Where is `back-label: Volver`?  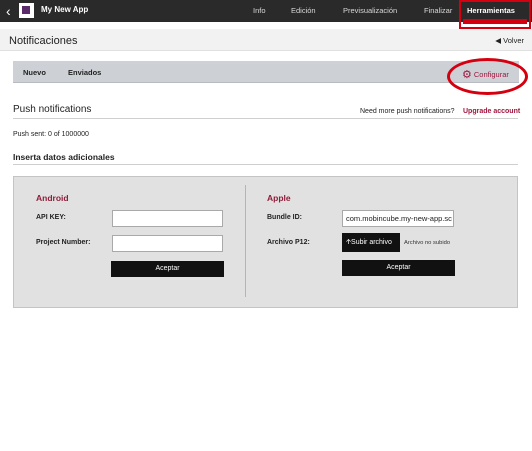 back-label: Volver is located at coordinates (513, 40).